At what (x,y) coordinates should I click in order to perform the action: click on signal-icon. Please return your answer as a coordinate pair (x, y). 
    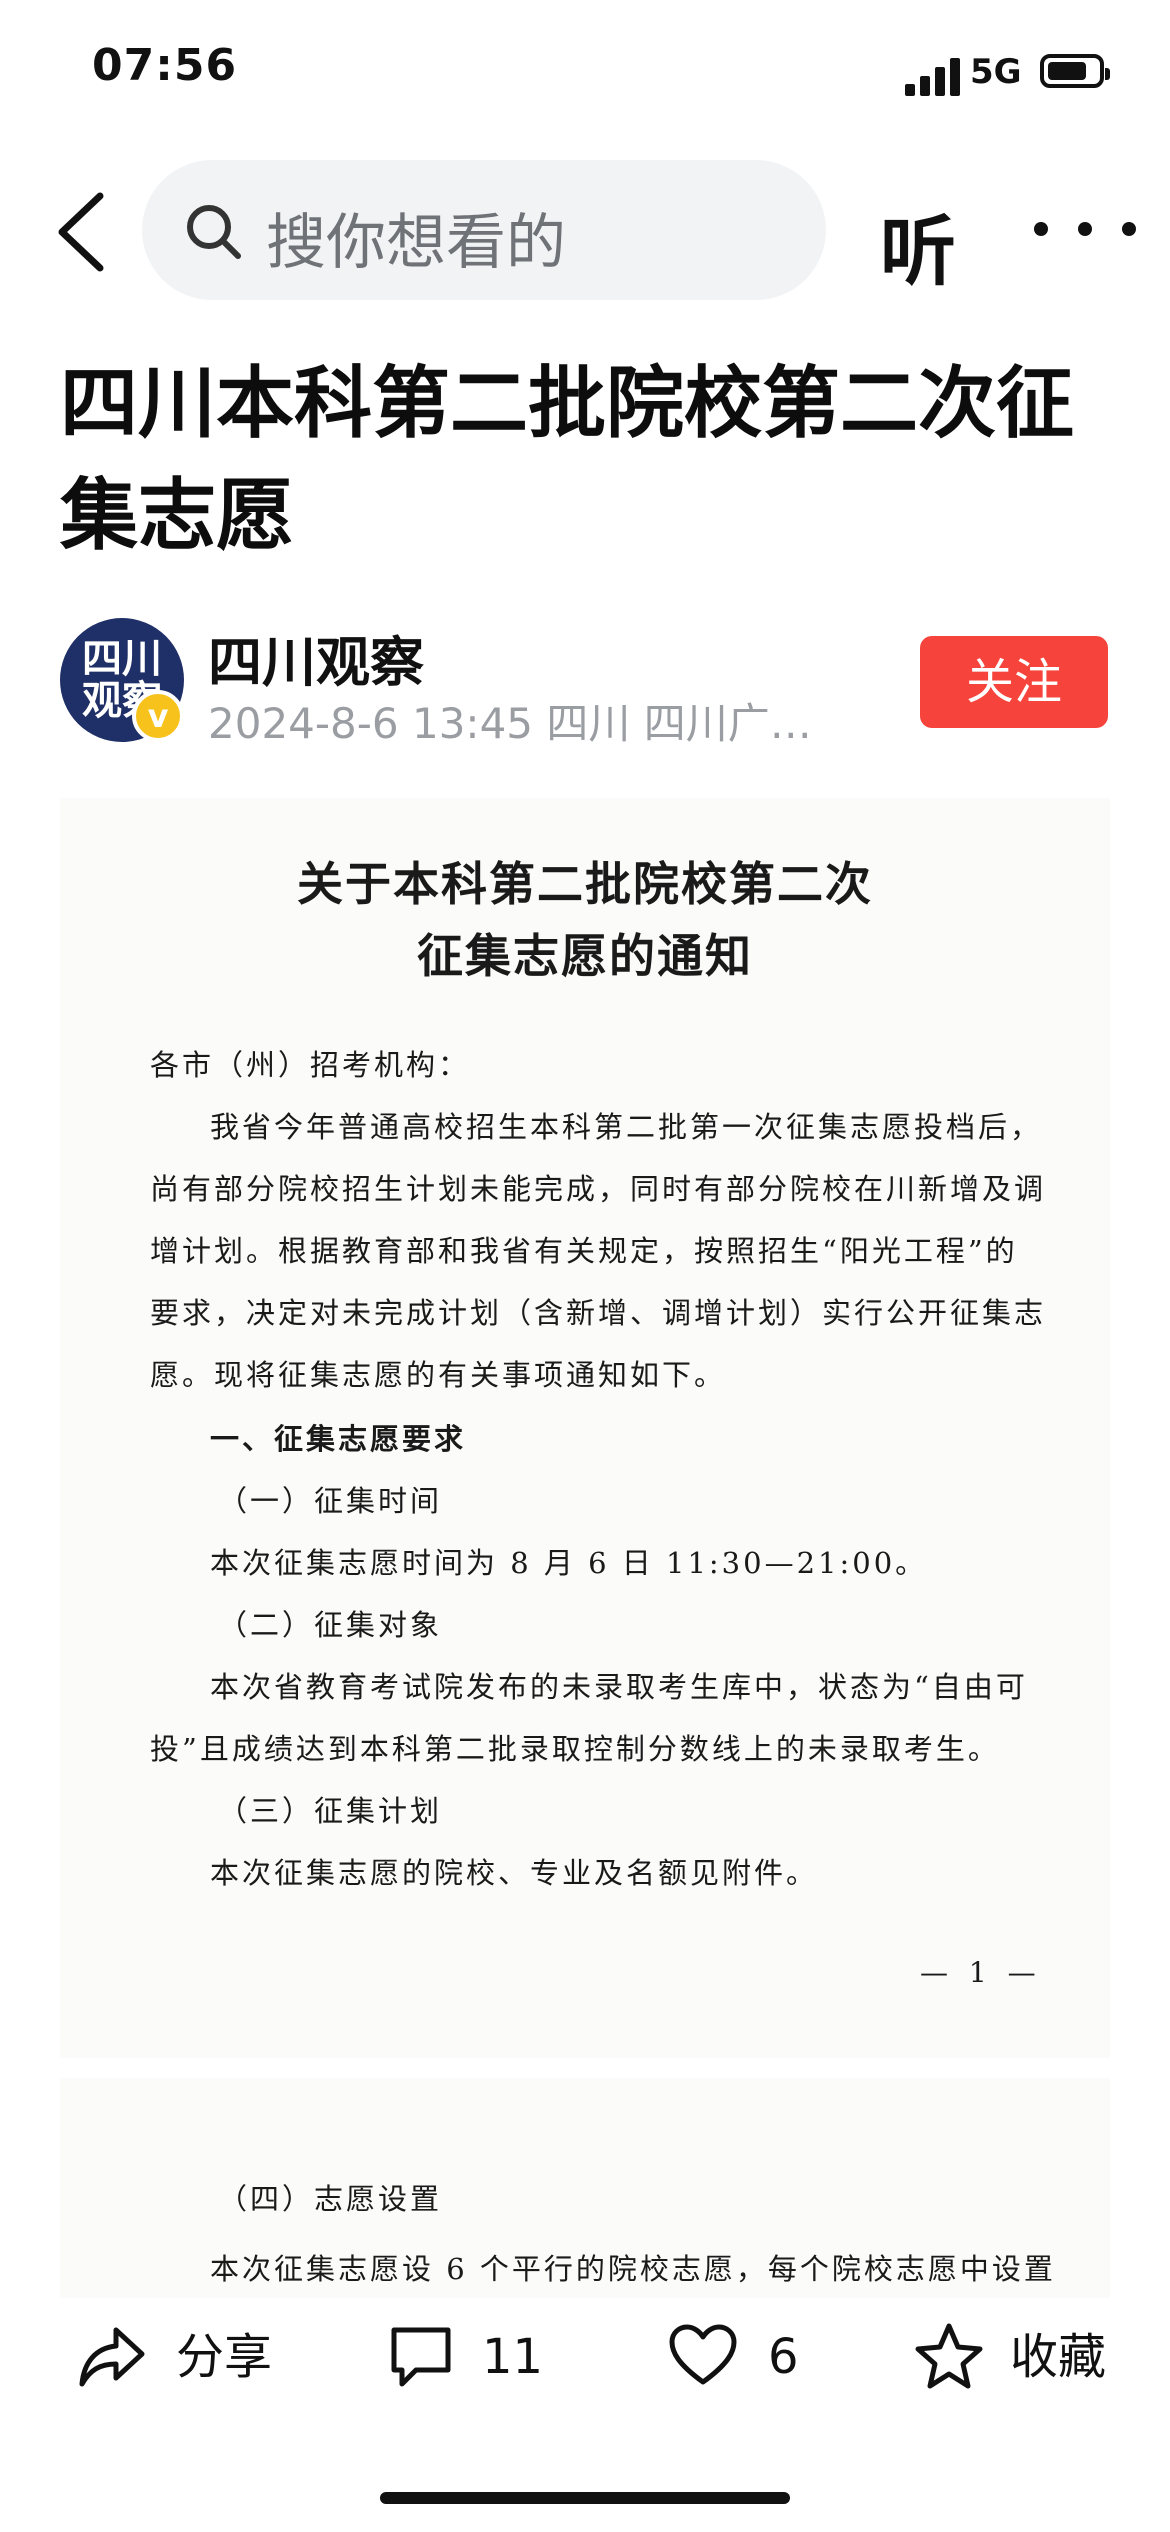
    Looking at the image, I should click on (933, 76).